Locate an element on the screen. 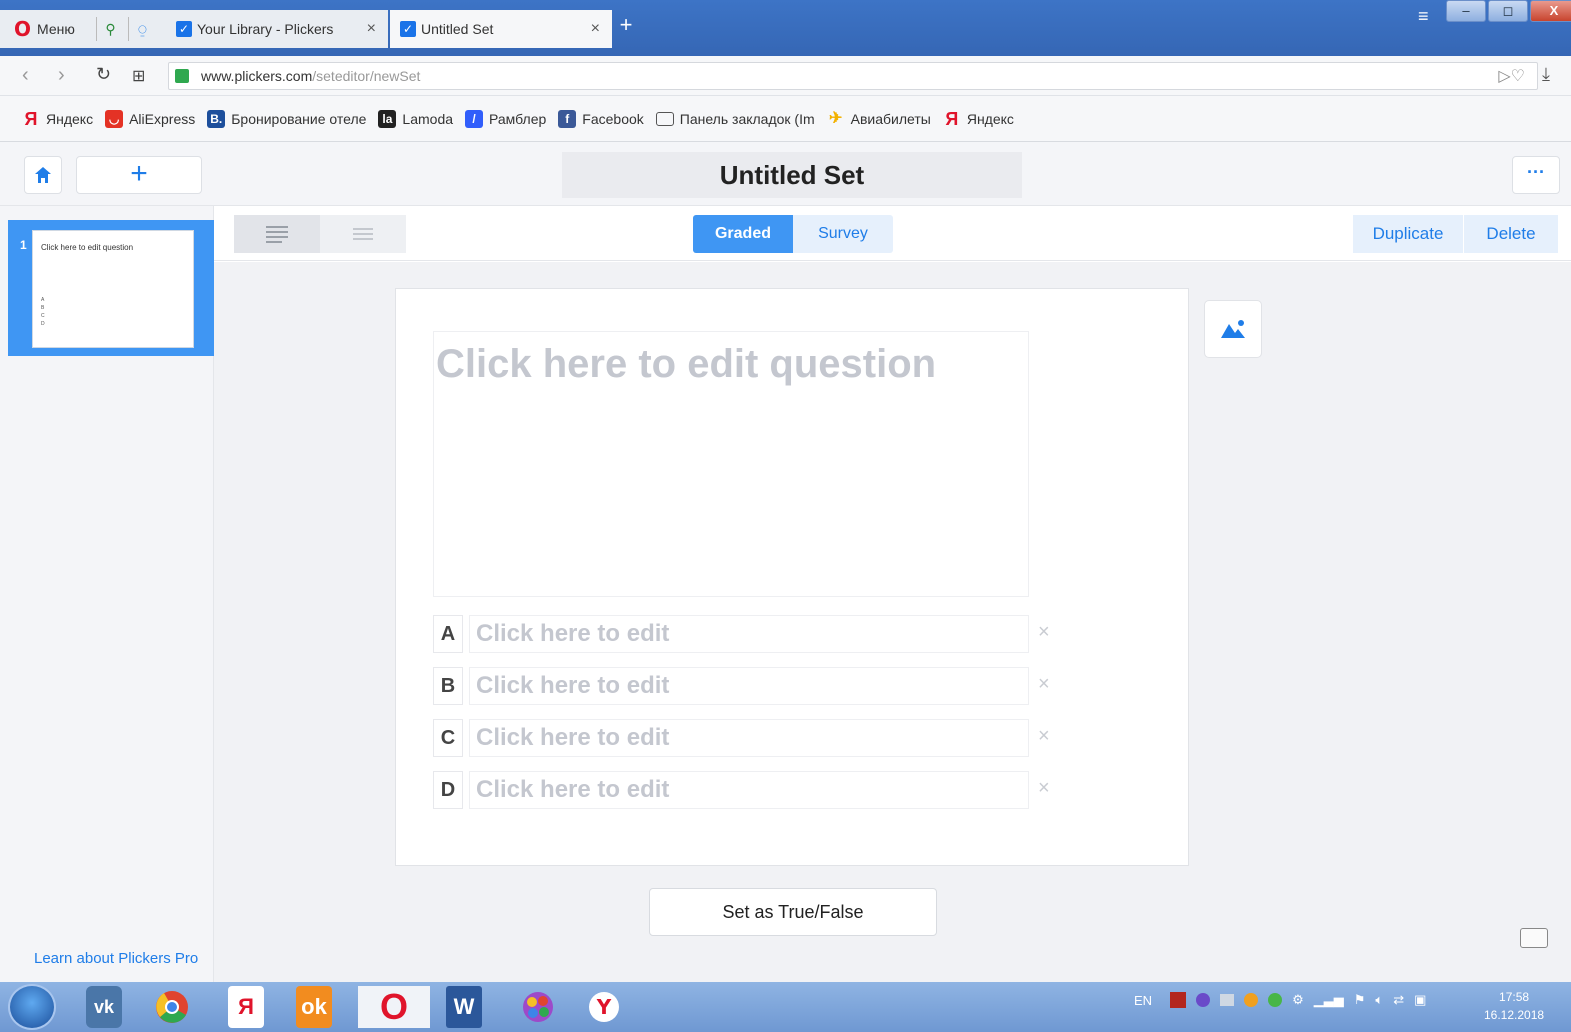  network-icon: ⇄ is located at coordinates (1398, 1000).